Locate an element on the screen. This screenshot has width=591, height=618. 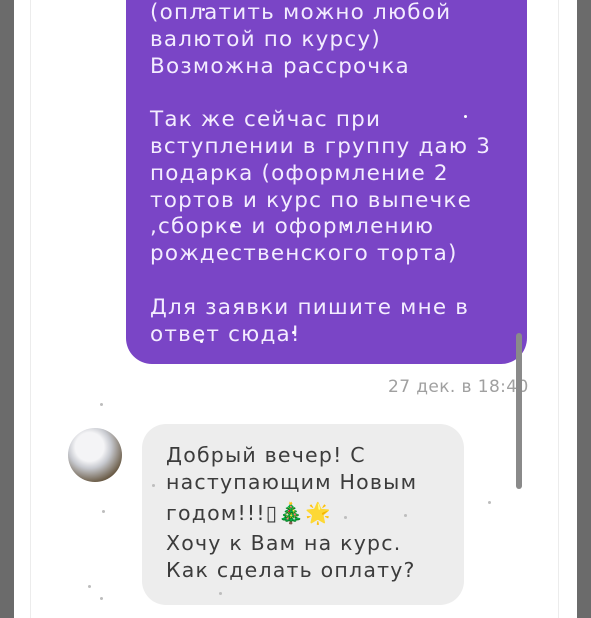
message-text-line: годом!!!▯🎄🌟 is located at coordinates (249, 513).